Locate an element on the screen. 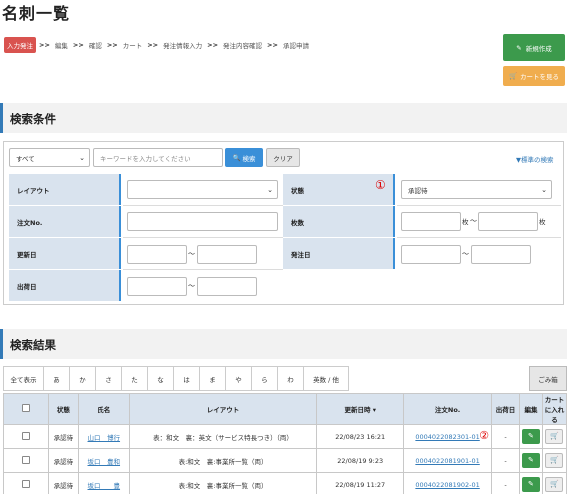 The image size is (567, 494). column-header-ship: 出荷日 is located at coordinates (505, 409).